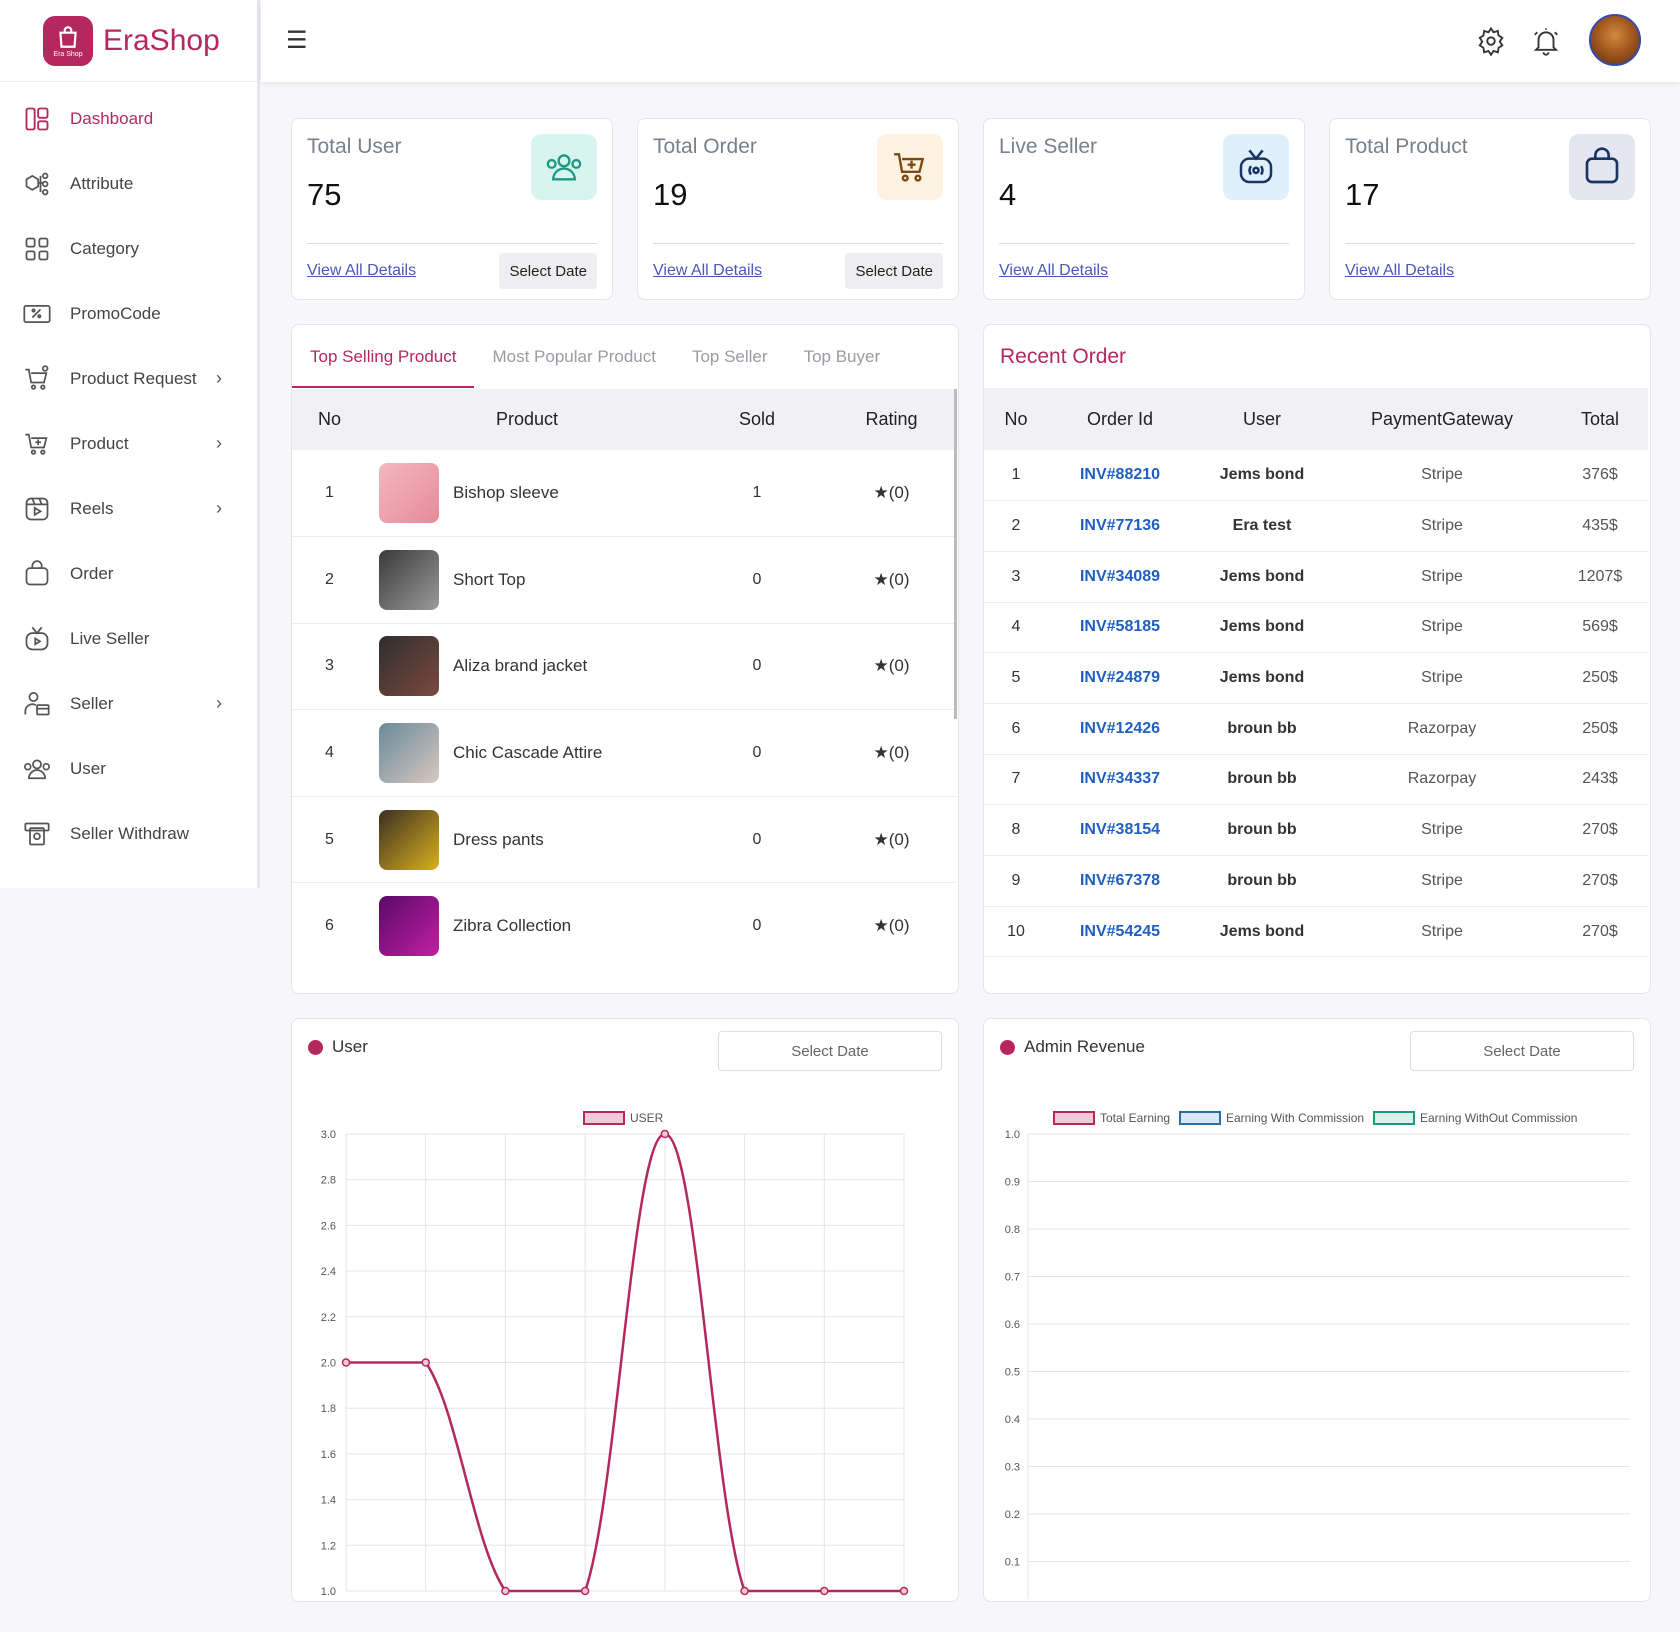 The height and width of the screenshot is (1632, 1680). I want to click on y-tick-label: 2.6, so click(328, 1226).